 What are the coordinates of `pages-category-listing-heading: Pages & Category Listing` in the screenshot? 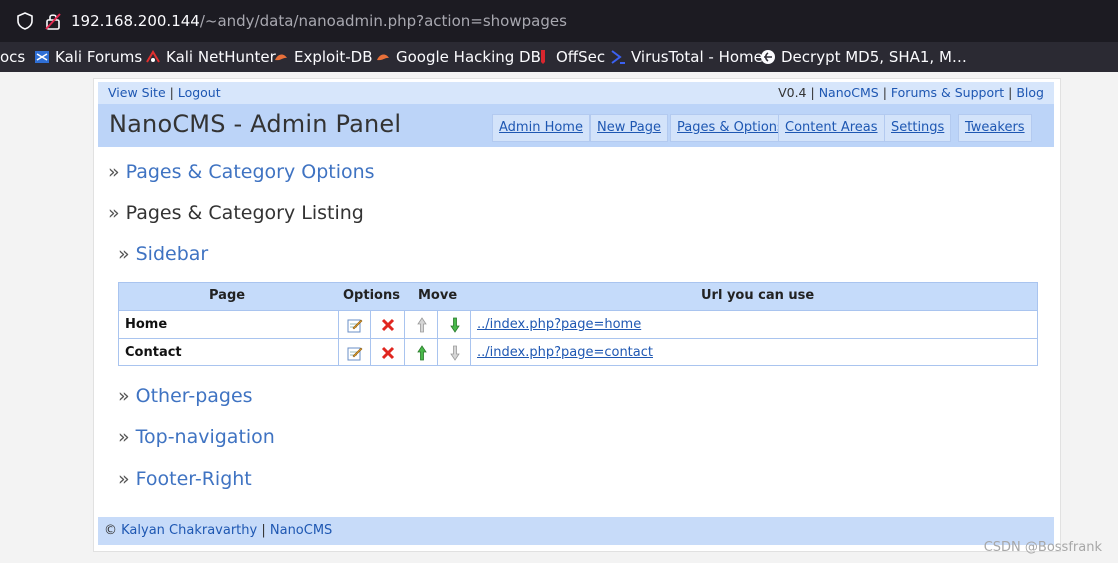 It's located at (244, 213).